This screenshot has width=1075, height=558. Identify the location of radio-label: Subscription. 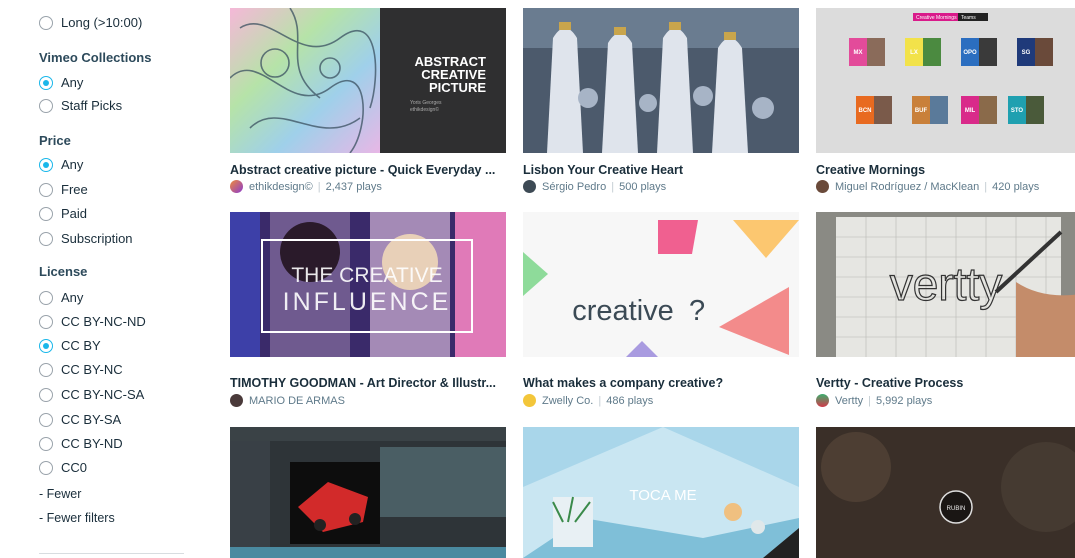
(97, 238).